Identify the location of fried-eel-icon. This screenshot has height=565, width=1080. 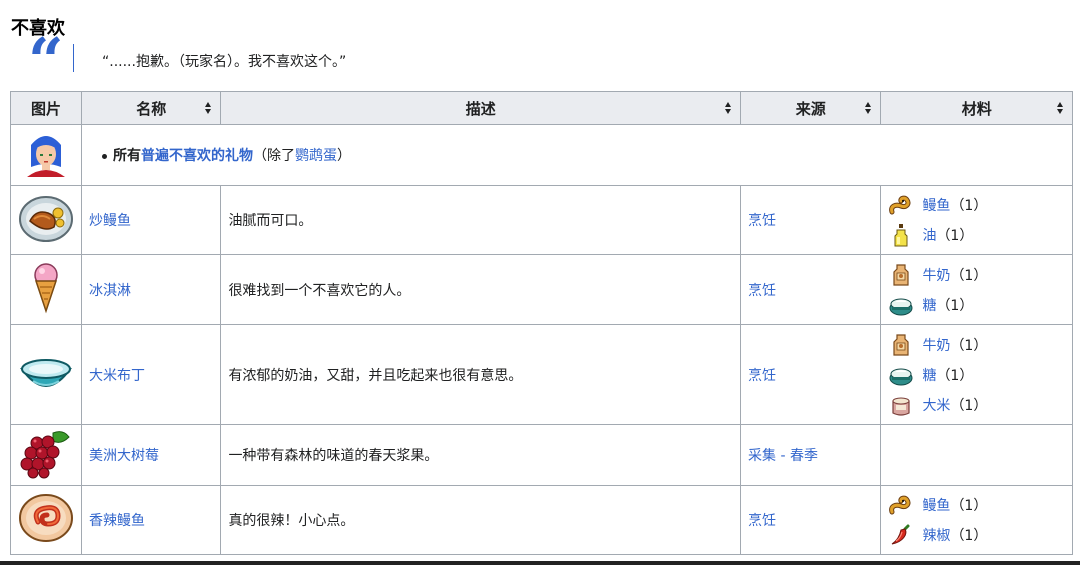
(46, 218).